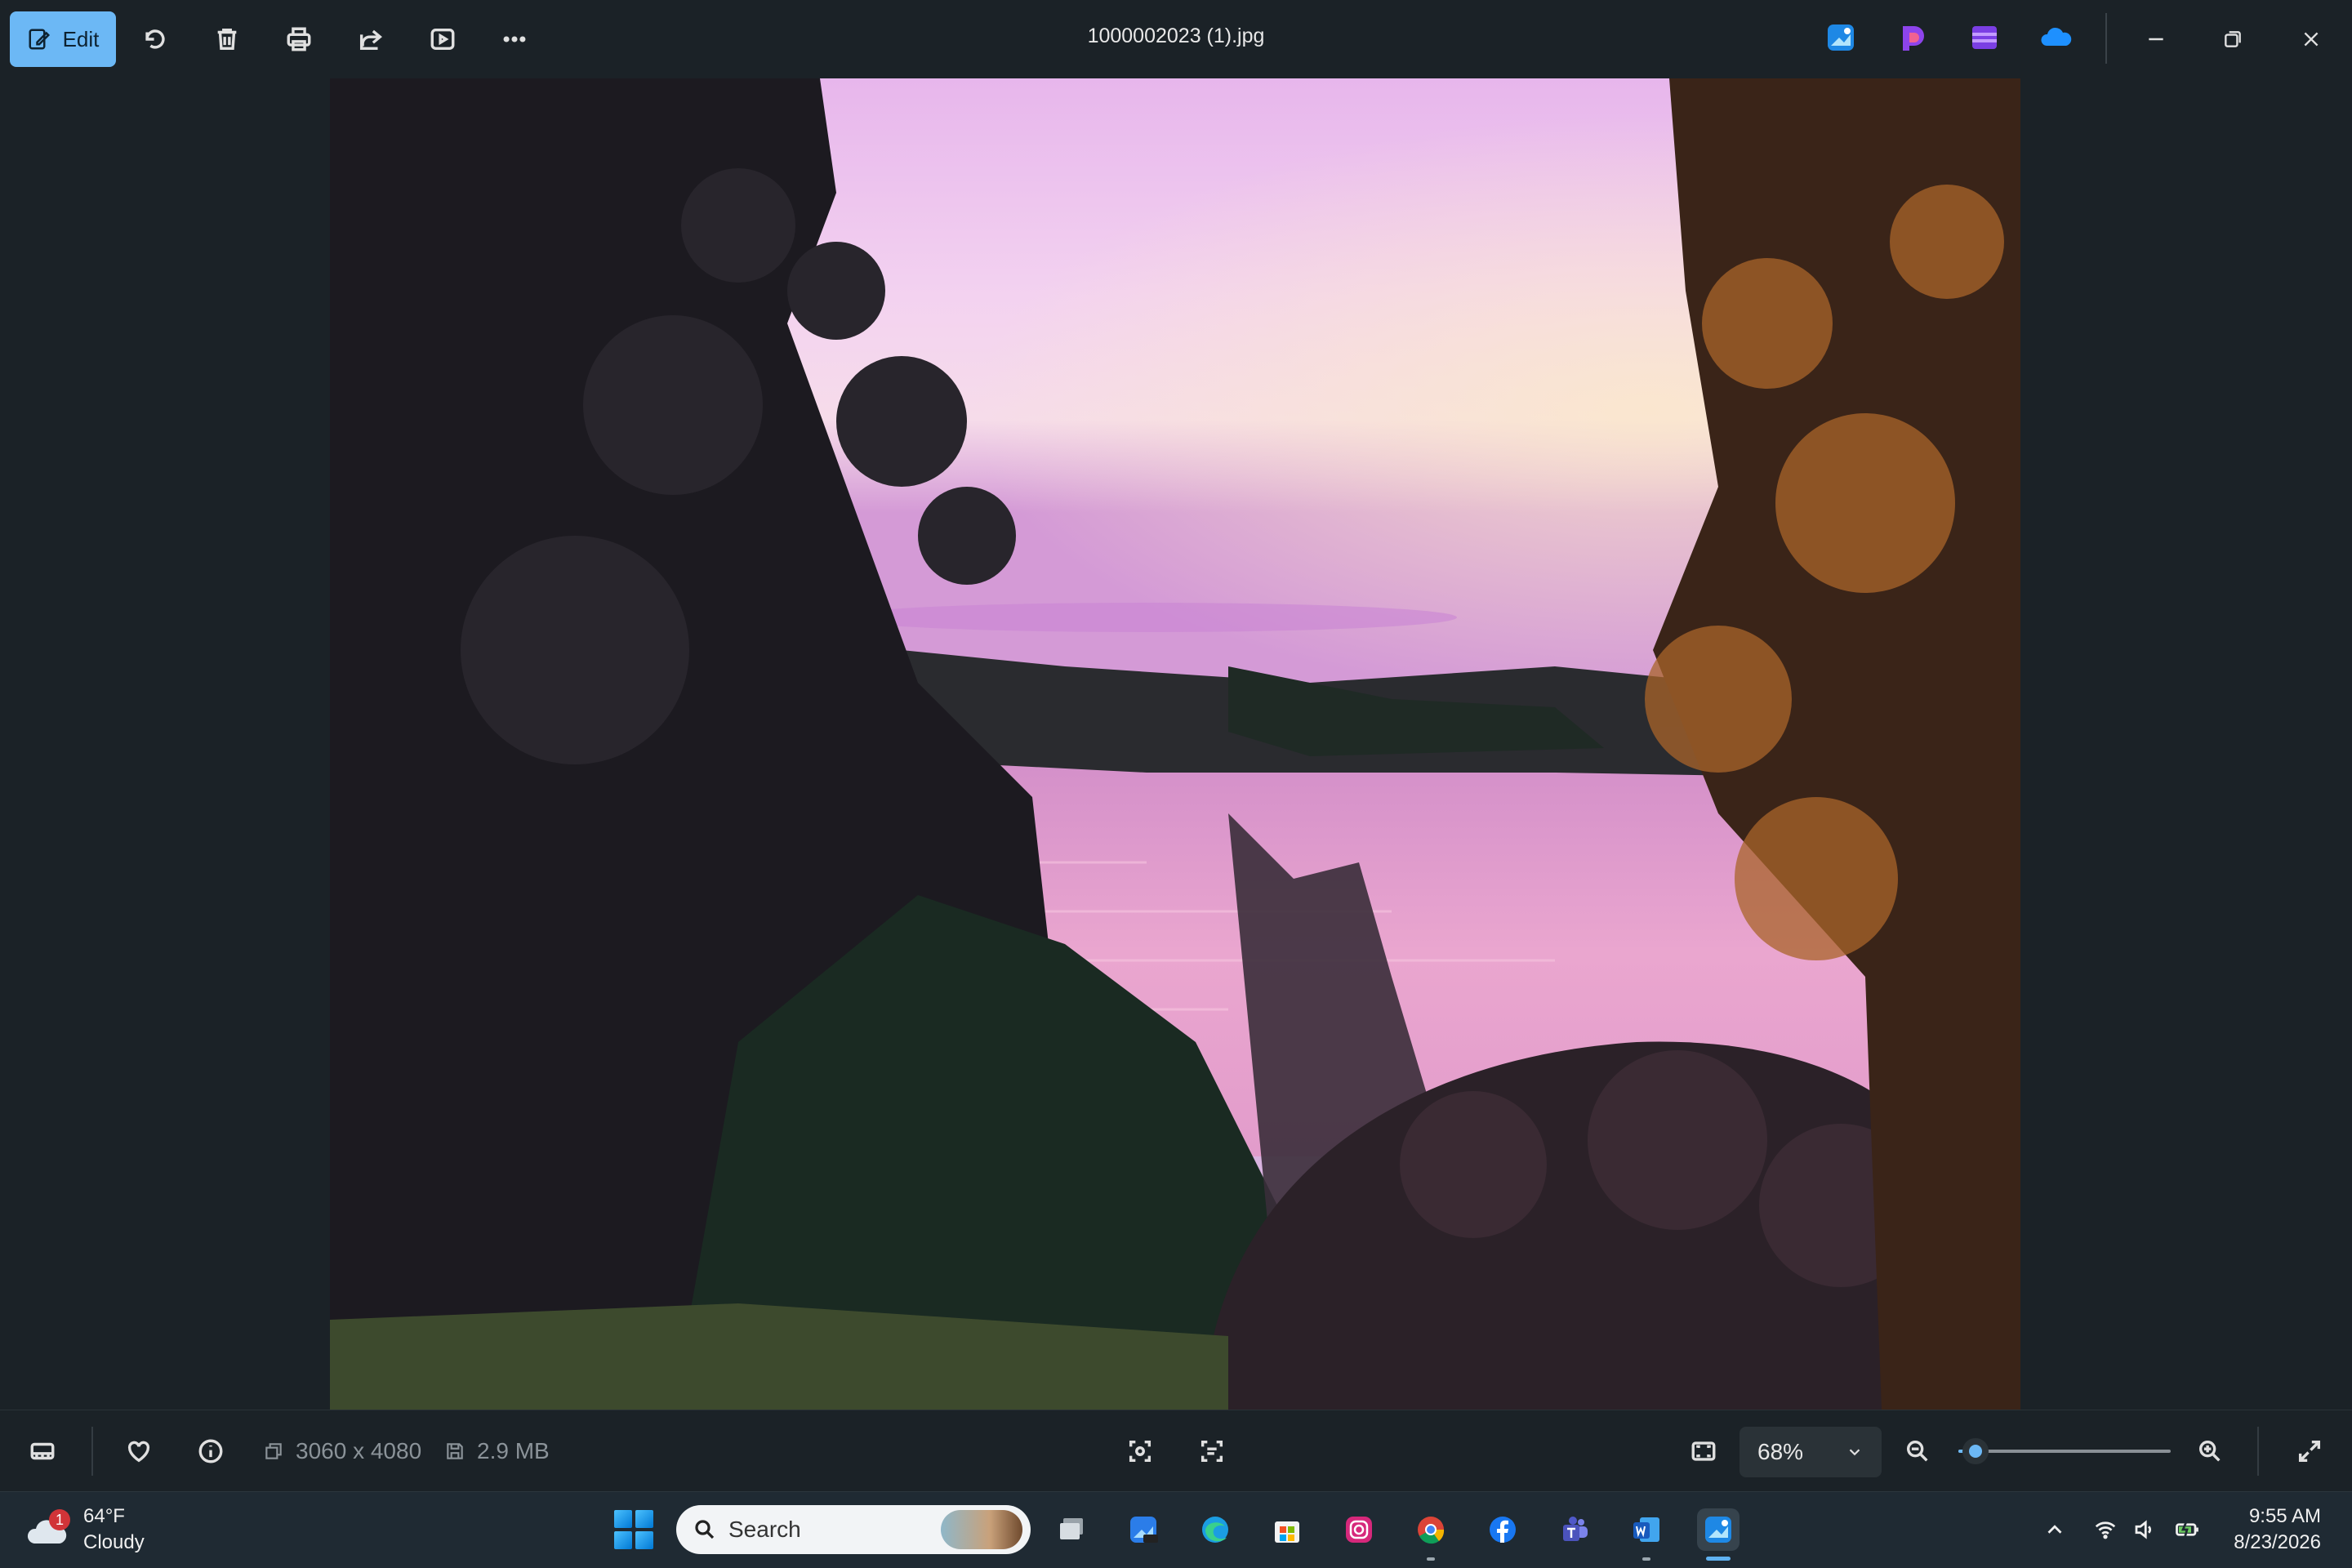 This screenshot has height=1568, width=2352. I want to click on scan-text-icon, so click(1211, 1451).